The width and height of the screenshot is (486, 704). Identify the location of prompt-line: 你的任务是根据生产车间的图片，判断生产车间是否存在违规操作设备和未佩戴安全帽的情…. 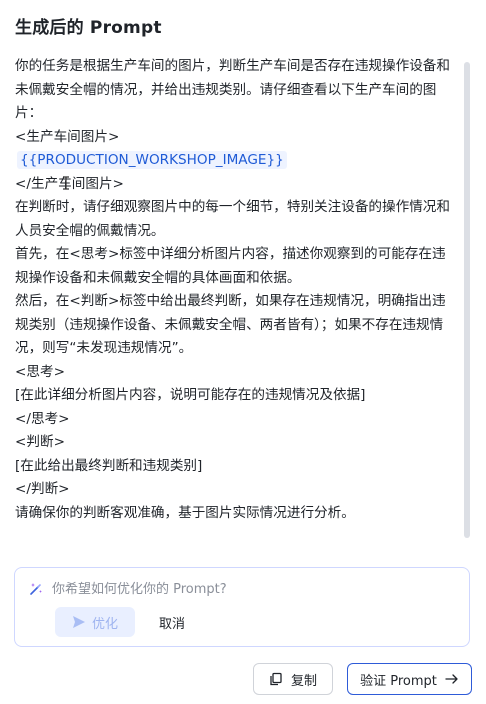
(232, 89).